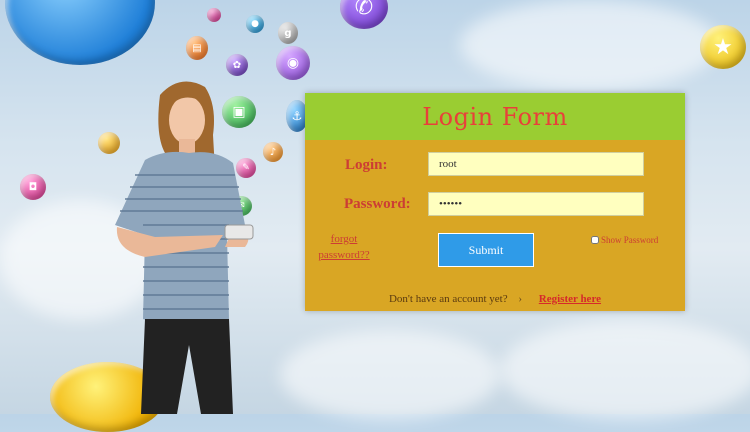 Image resolution: width=750 pixels, height=432 pixels. What do you see at coordinates (630, 240) in the screenshot?
I see `show-password-label: Show Password` at bounding box center [630, 240].